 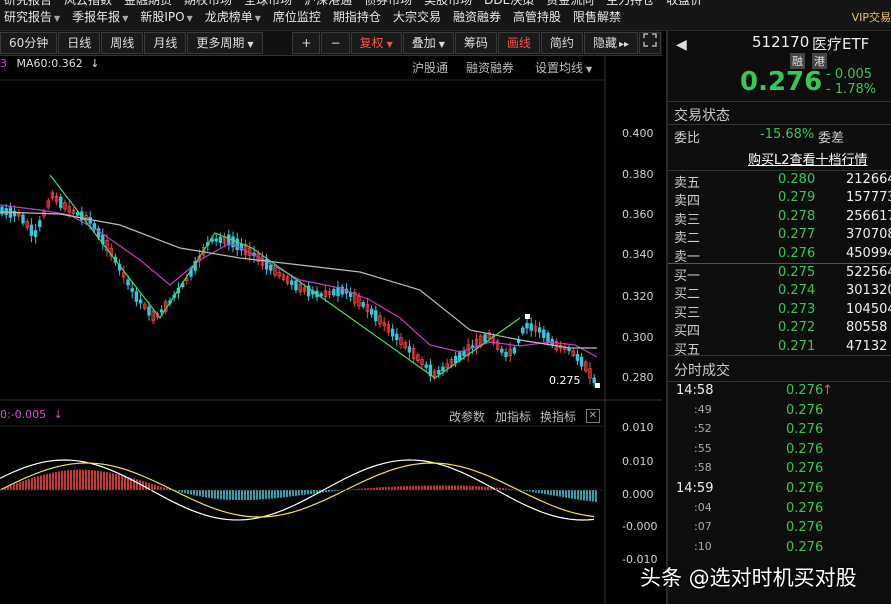 What do you see at coordinates (808, 158) in the screenshot?
I see `l2-upgrade-link: 购买L2查看十档行情` at bounding box center [808, 158].